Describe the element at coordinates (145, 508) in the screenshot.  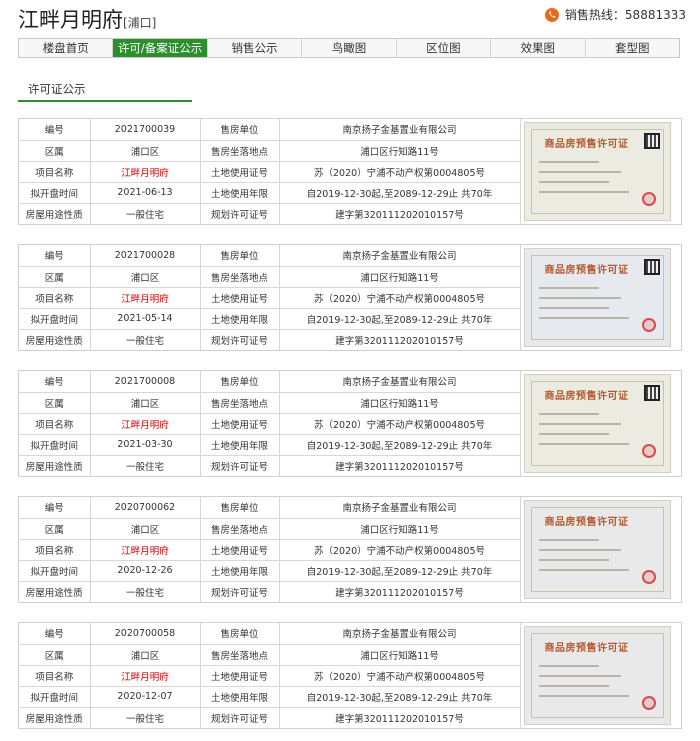
I see `permit-number: 2020700062` at that location.